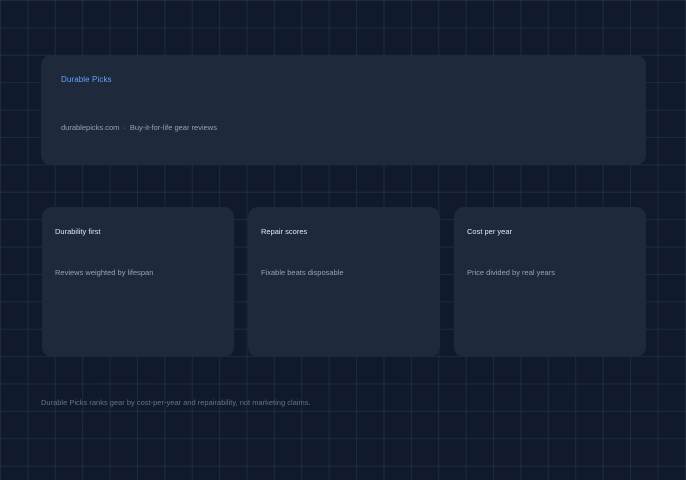  Describe the element at coordinates (104, 272) in the screenshot. I see `feature-card-description: Reviews weighted by lifespan` at that location.